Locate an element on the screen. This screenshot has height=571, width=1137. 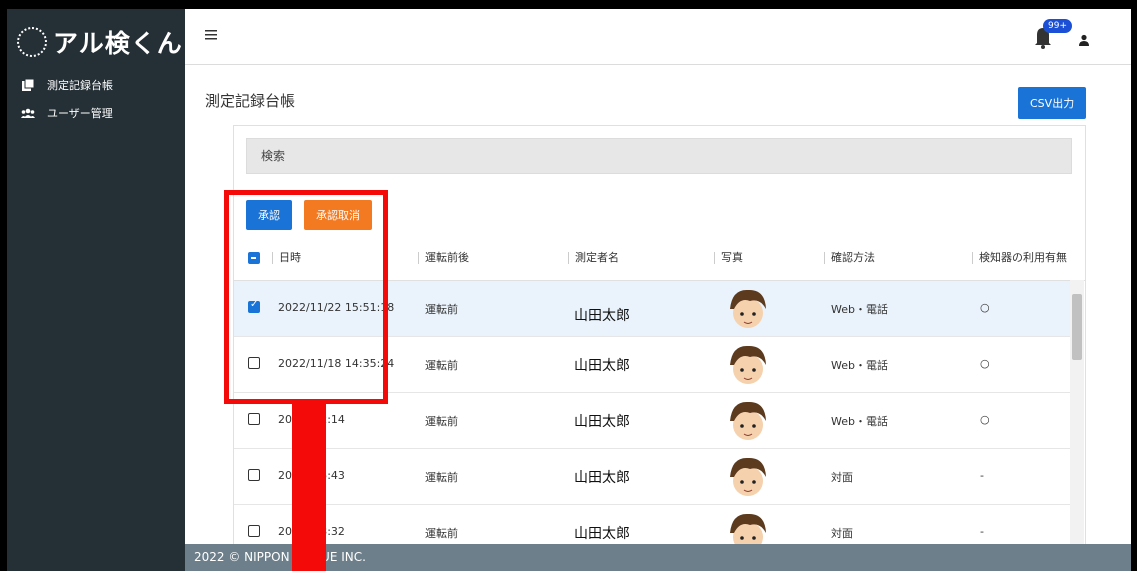
table-row: 2022 :45:43 運転前 山田太郎 対面 - is located at coordinates (652, 477).